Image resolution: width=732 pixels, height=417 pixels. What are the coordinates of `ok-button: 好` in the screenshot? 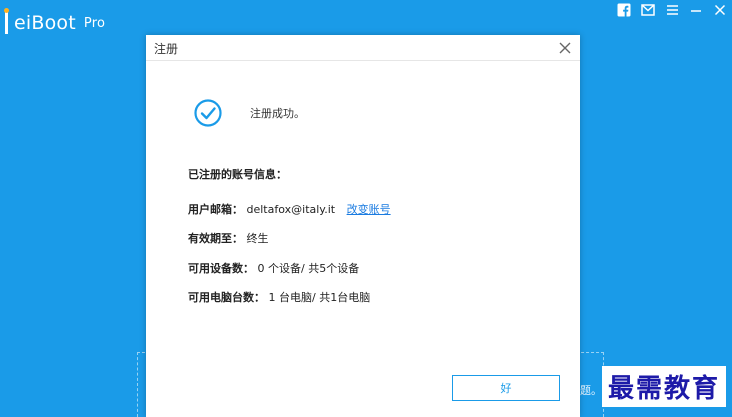 It's located at (506, 388).